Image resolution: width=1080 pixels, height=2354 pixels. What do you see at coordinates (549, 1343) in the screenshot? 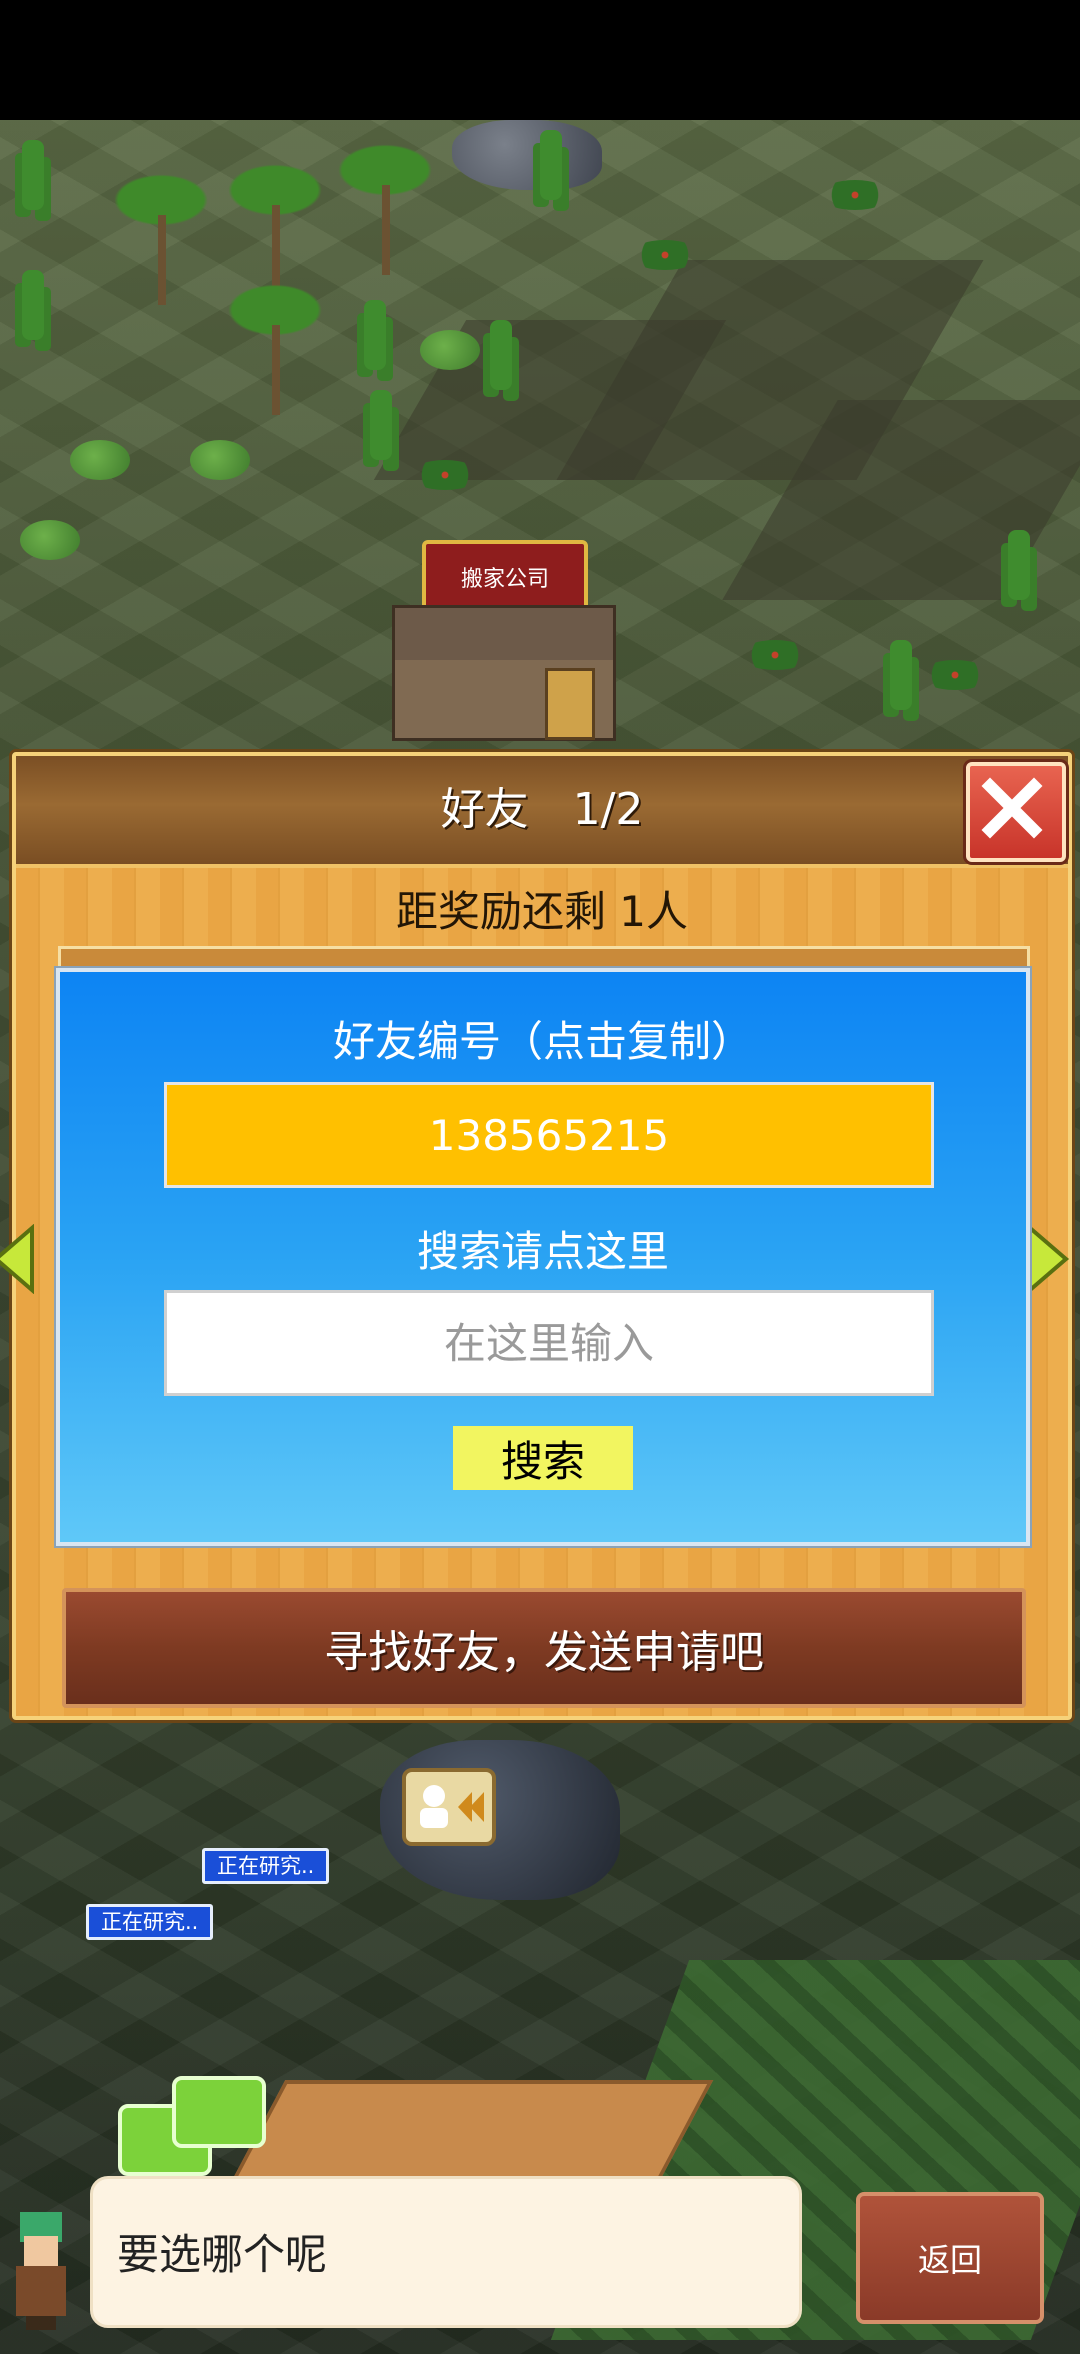
I see `friend-search-input` at bounding box center [549, 1343].